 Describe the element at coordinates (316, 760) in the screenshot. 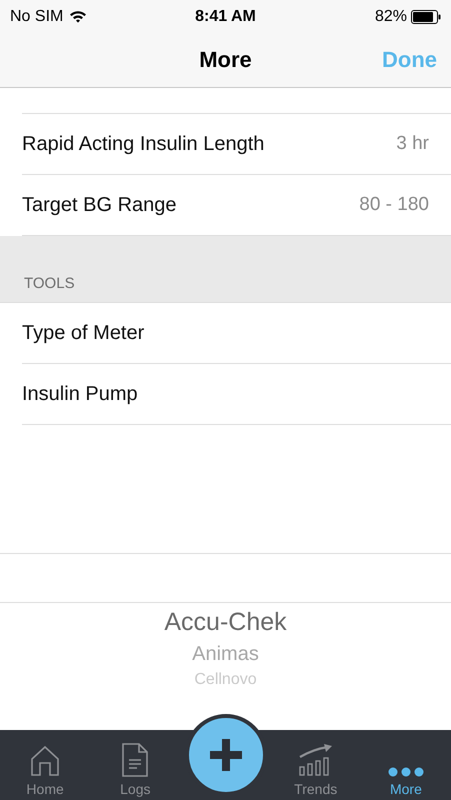

I see `chart-icon` at that location.